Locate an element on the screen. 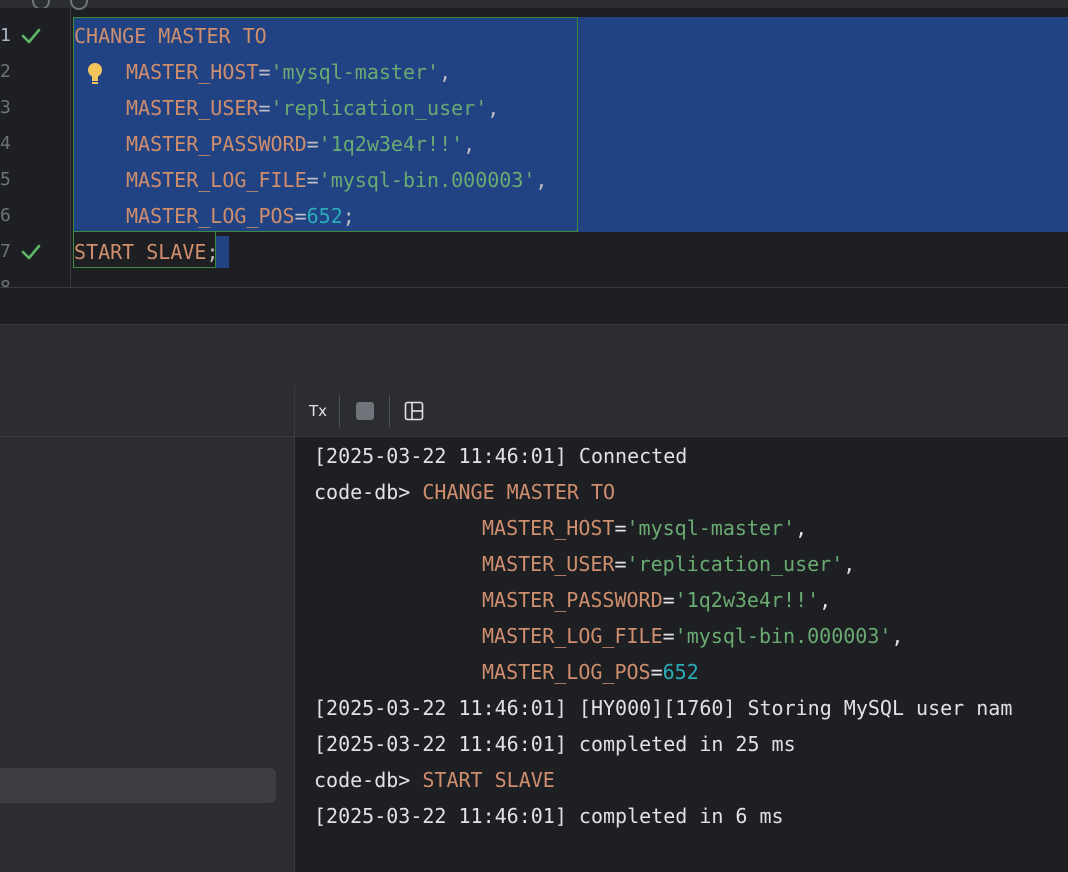 The image size is (1068, 872). line-number: 5 is located at coordinates (5, 179).